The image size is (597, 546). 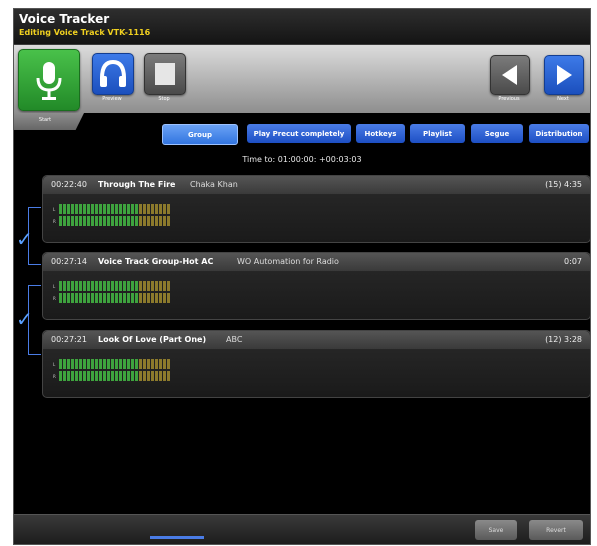 I want to click on stop-button, so click(x=165, y=74).